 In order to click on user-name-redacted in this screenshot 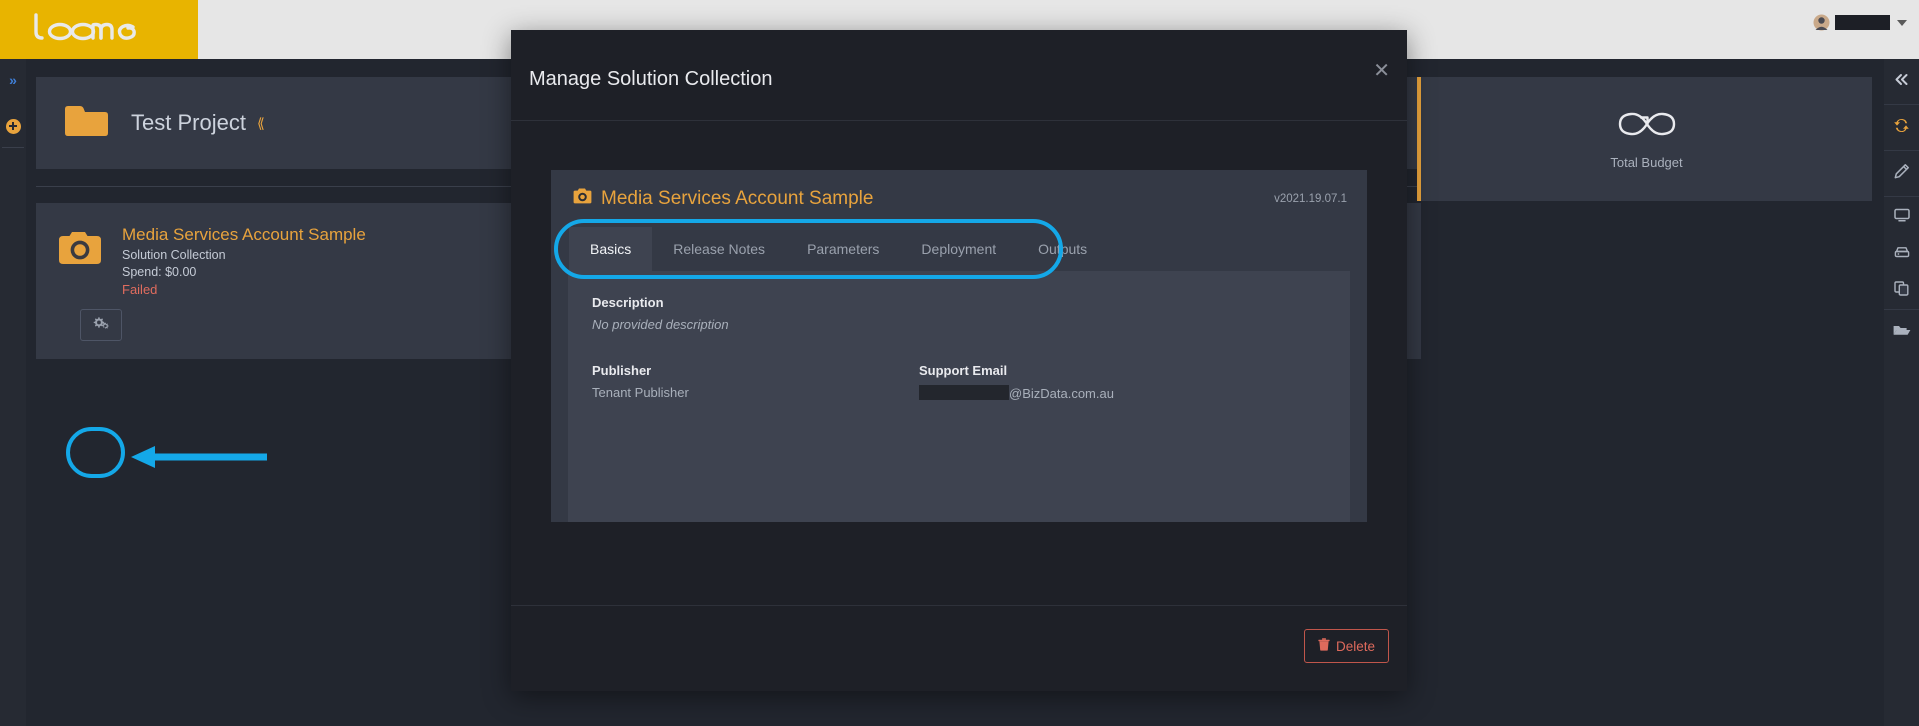, I will do `click(1862, 22)`.